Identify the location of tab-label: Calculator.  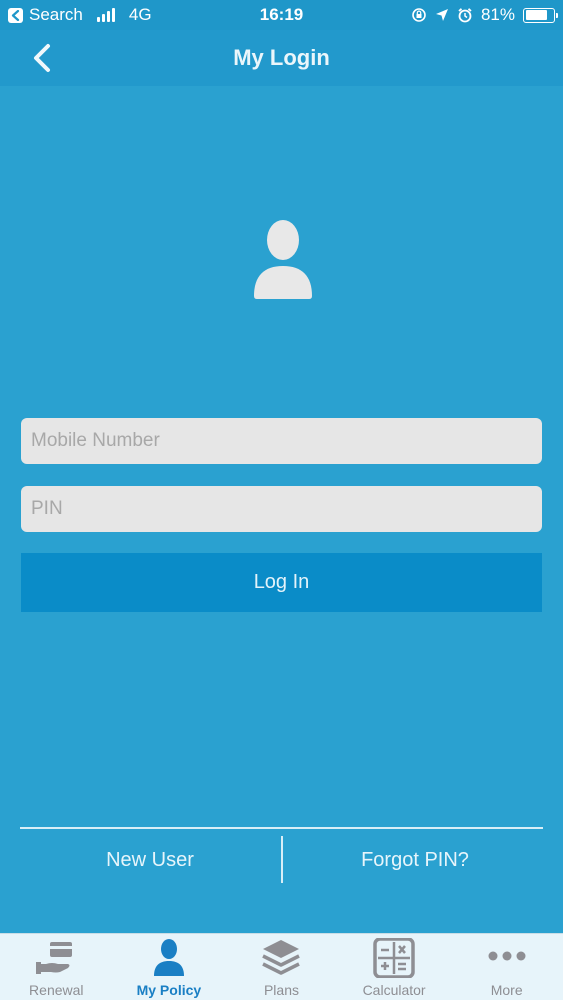
(394, 990).